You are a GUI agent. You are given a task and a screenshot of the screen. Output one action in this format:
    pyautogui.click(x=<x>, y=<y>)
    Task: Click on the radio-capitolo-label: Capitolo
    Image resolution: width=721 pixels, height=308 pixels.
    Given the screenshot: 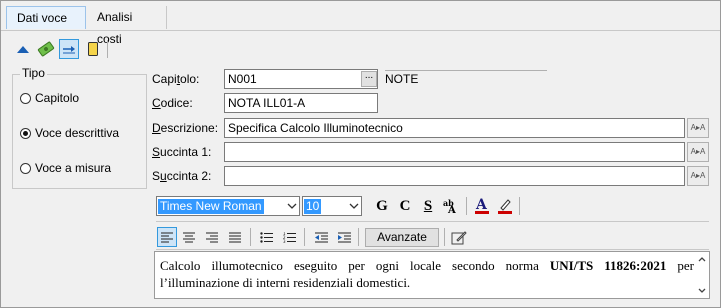 What is the action you would take?
    pyautogui.click(x=57, y=98)
    